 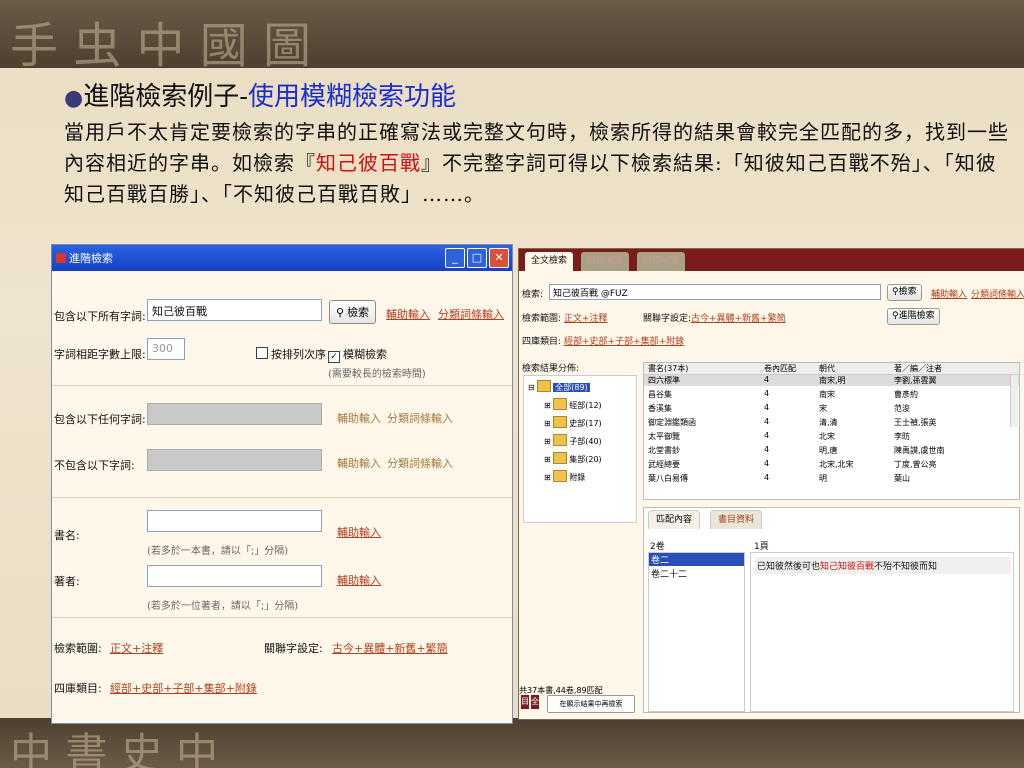 What do you see at coordinates (234, 521) in the screenshot?
I see `book-input` at bounding box center [234, 521].